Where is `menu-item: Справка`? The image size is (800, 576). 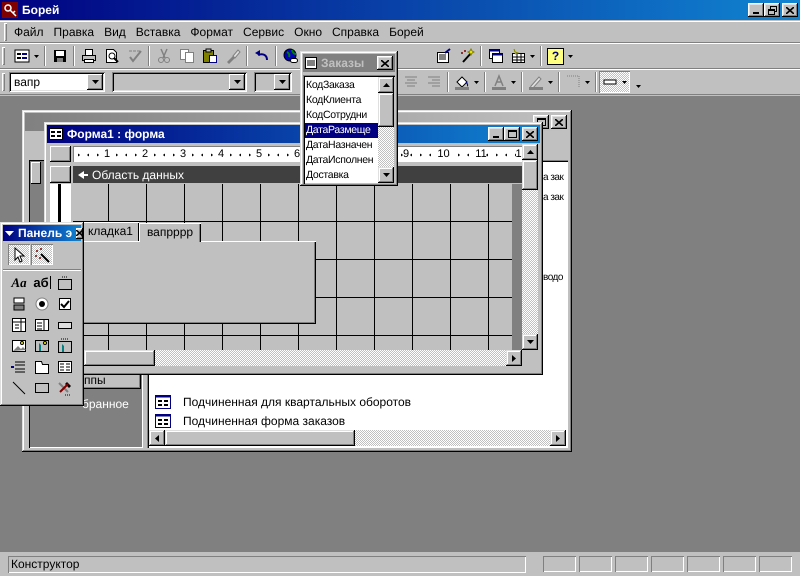 menu-item: Справка is located at coordinates (355, 32).